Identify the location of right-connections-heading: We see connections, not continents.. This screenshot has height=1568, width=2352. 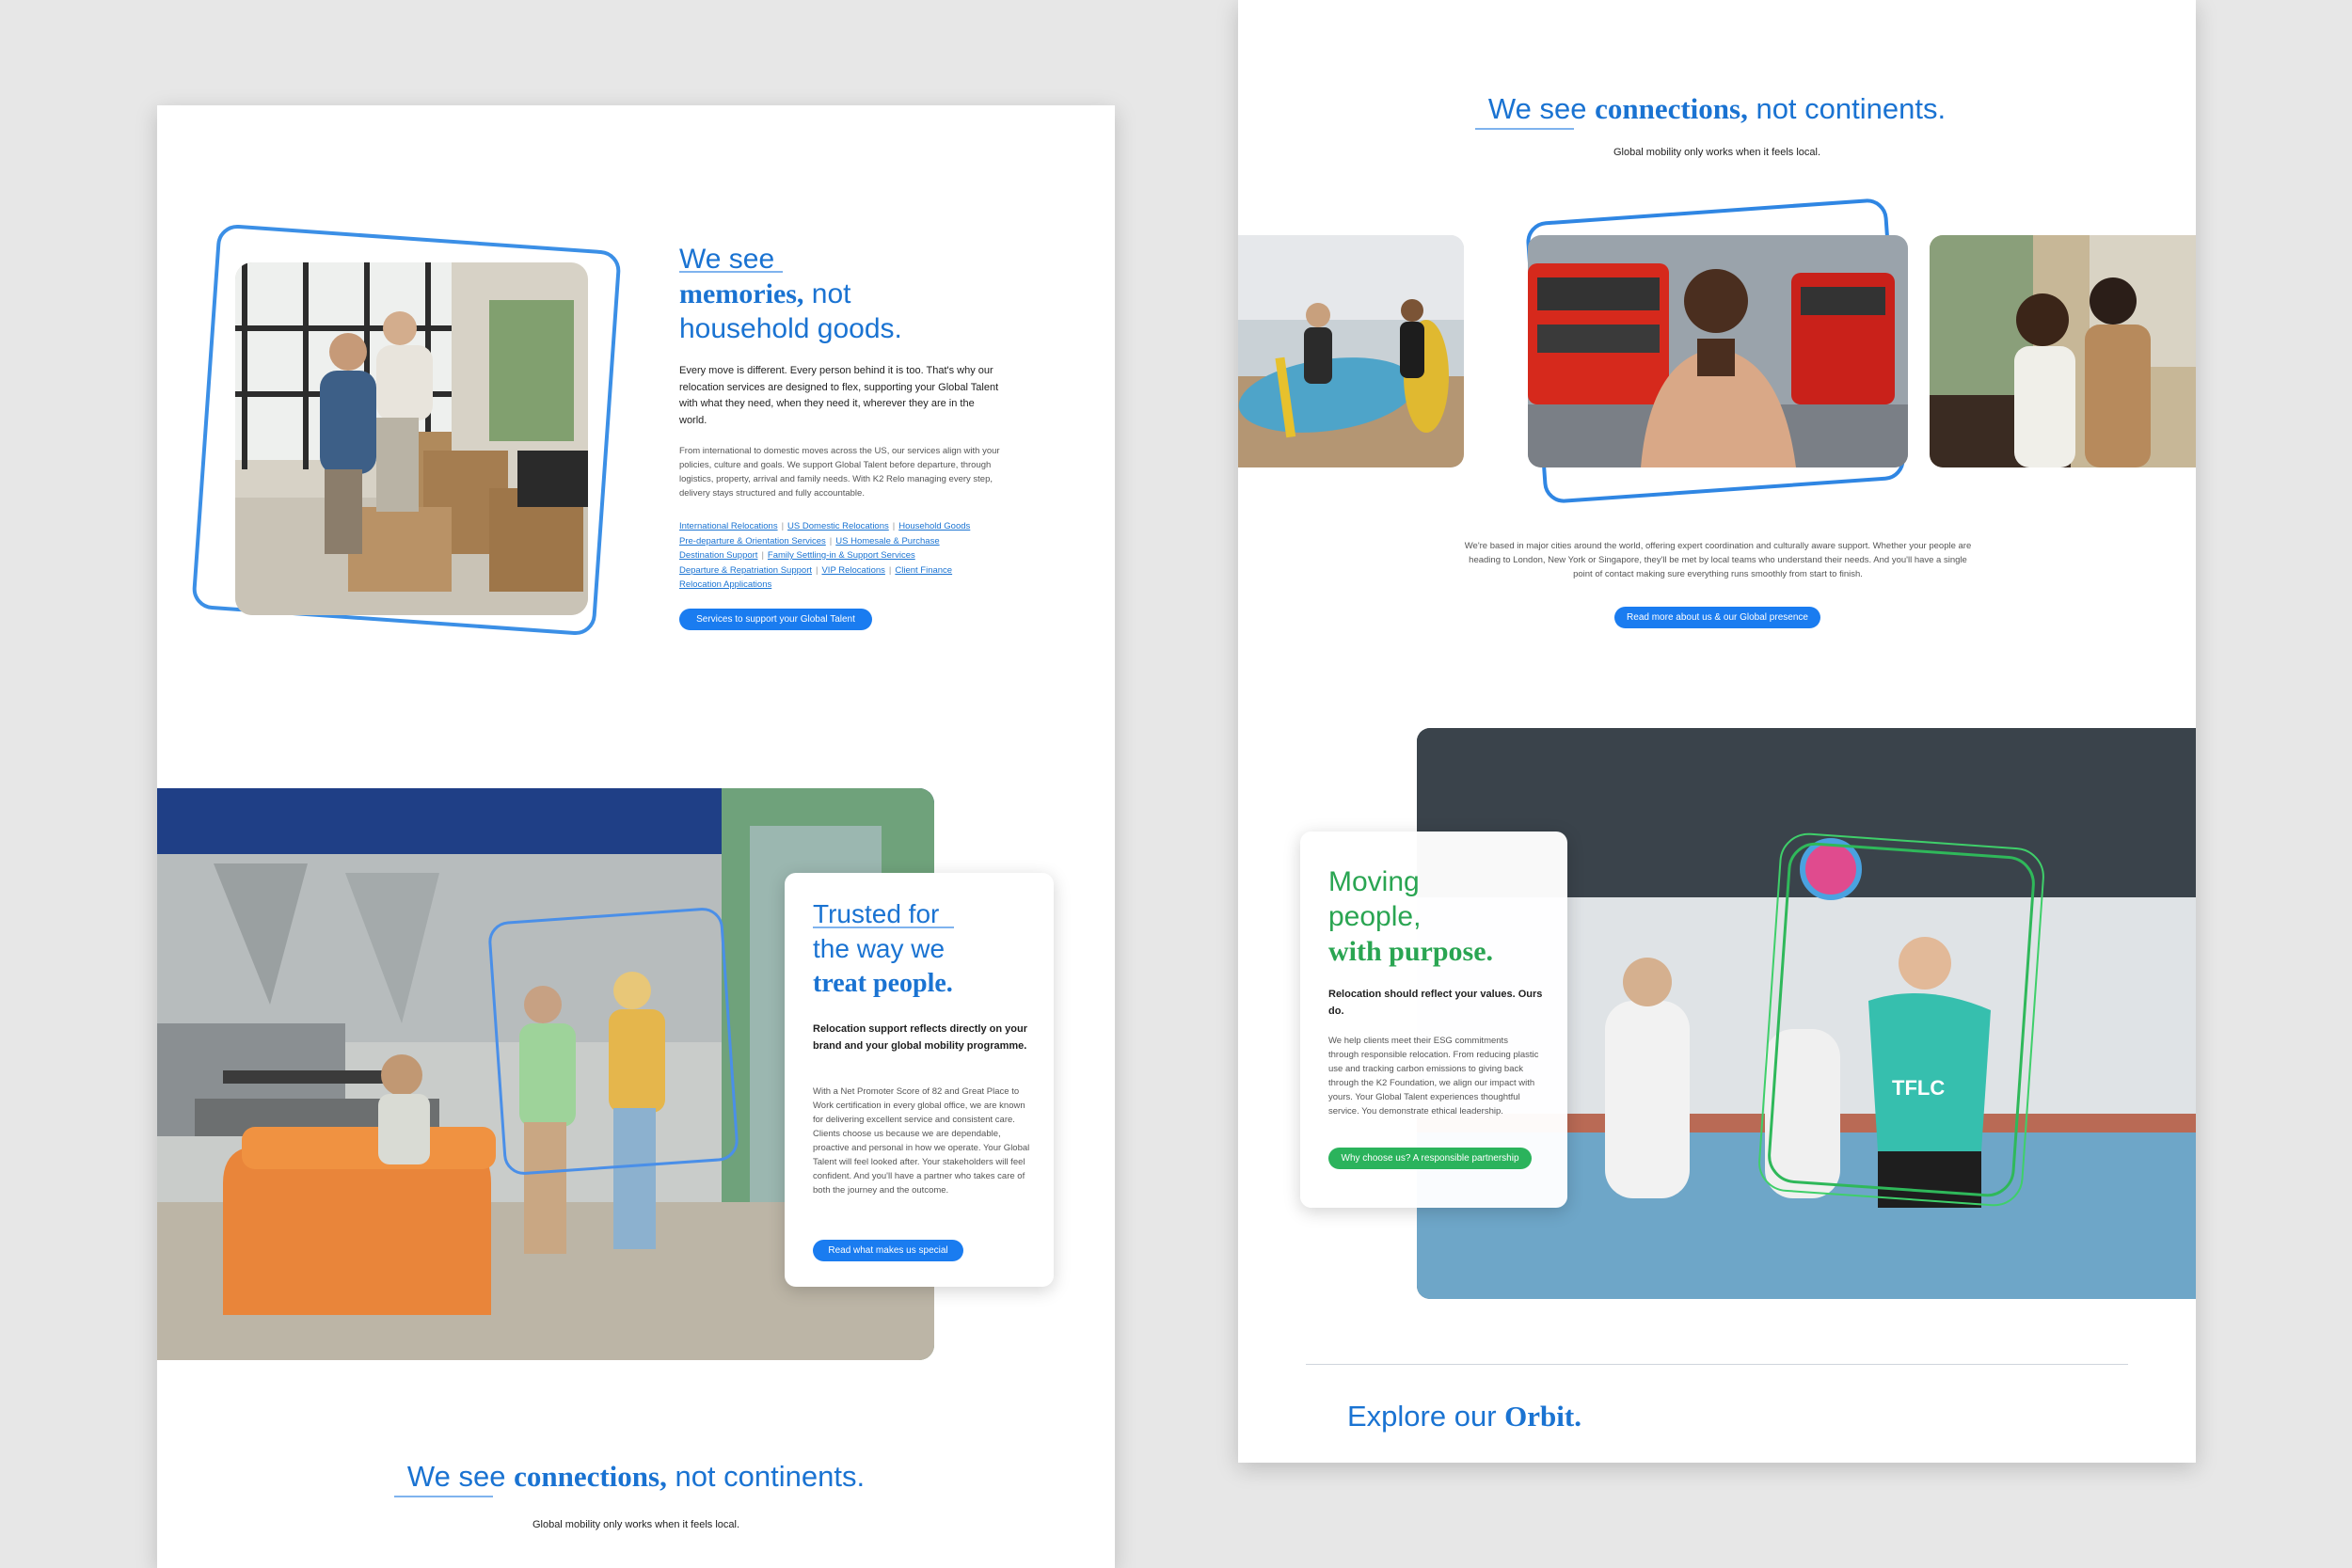
(1717, 109).